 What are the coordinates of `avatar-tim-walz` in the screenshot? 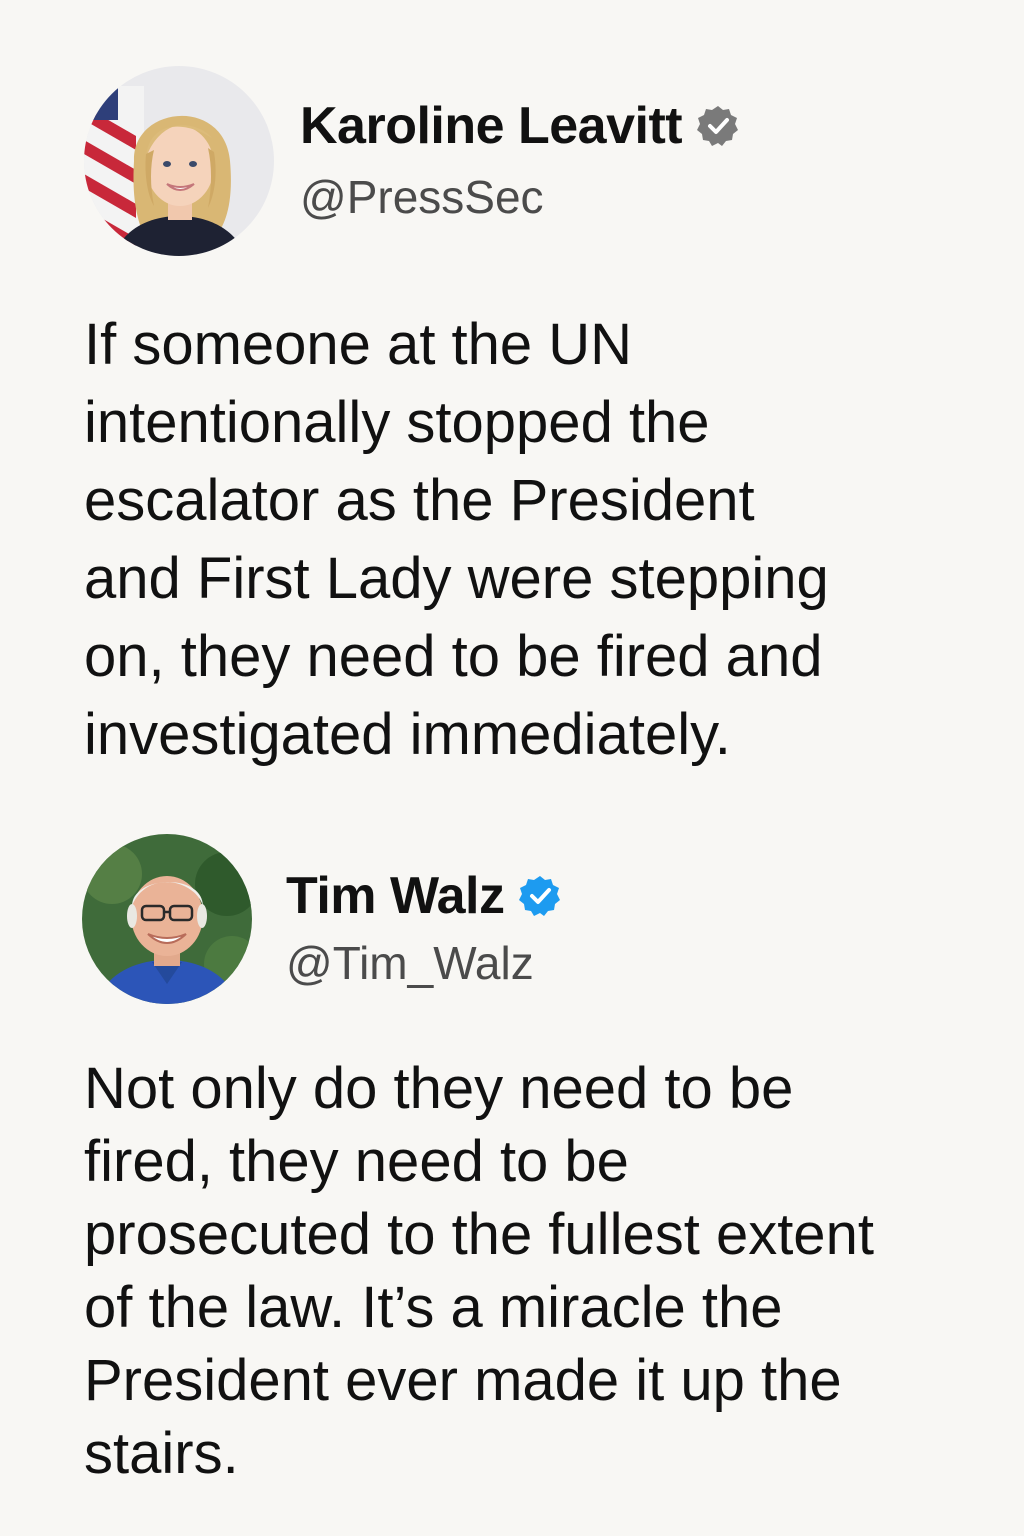 It's located at (167, 919).